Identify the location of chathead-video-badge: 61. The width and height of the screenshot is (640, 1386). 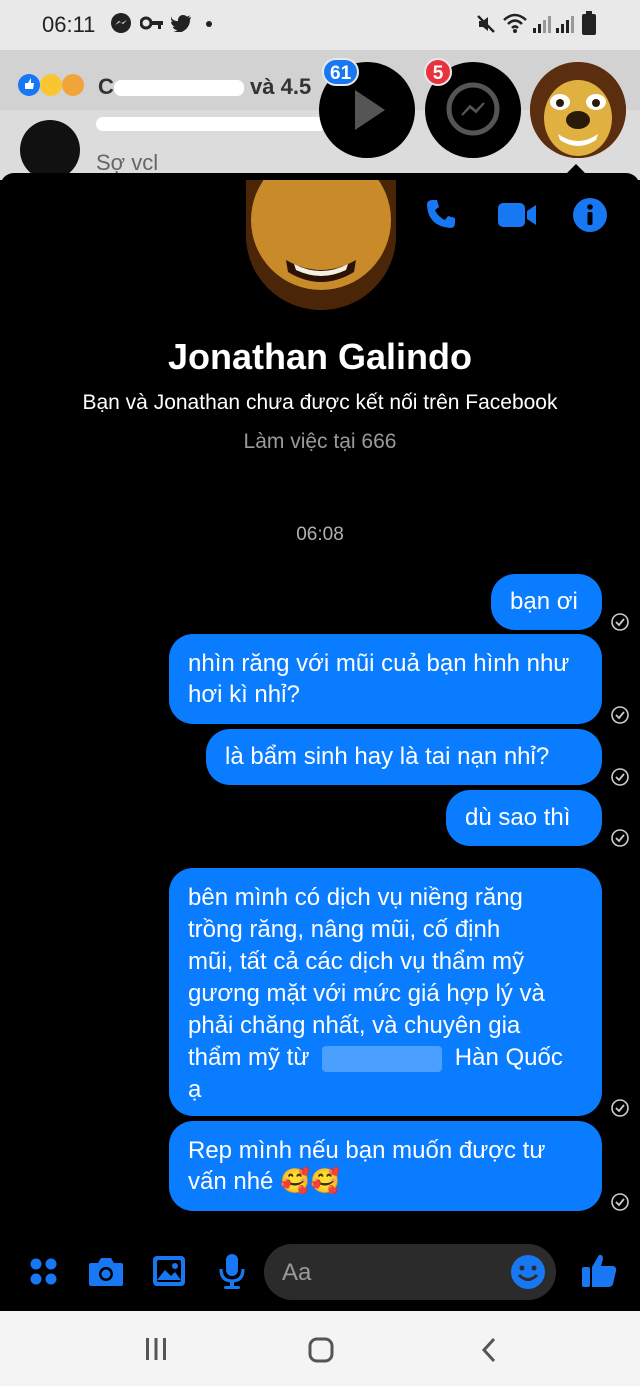
(341, 72).